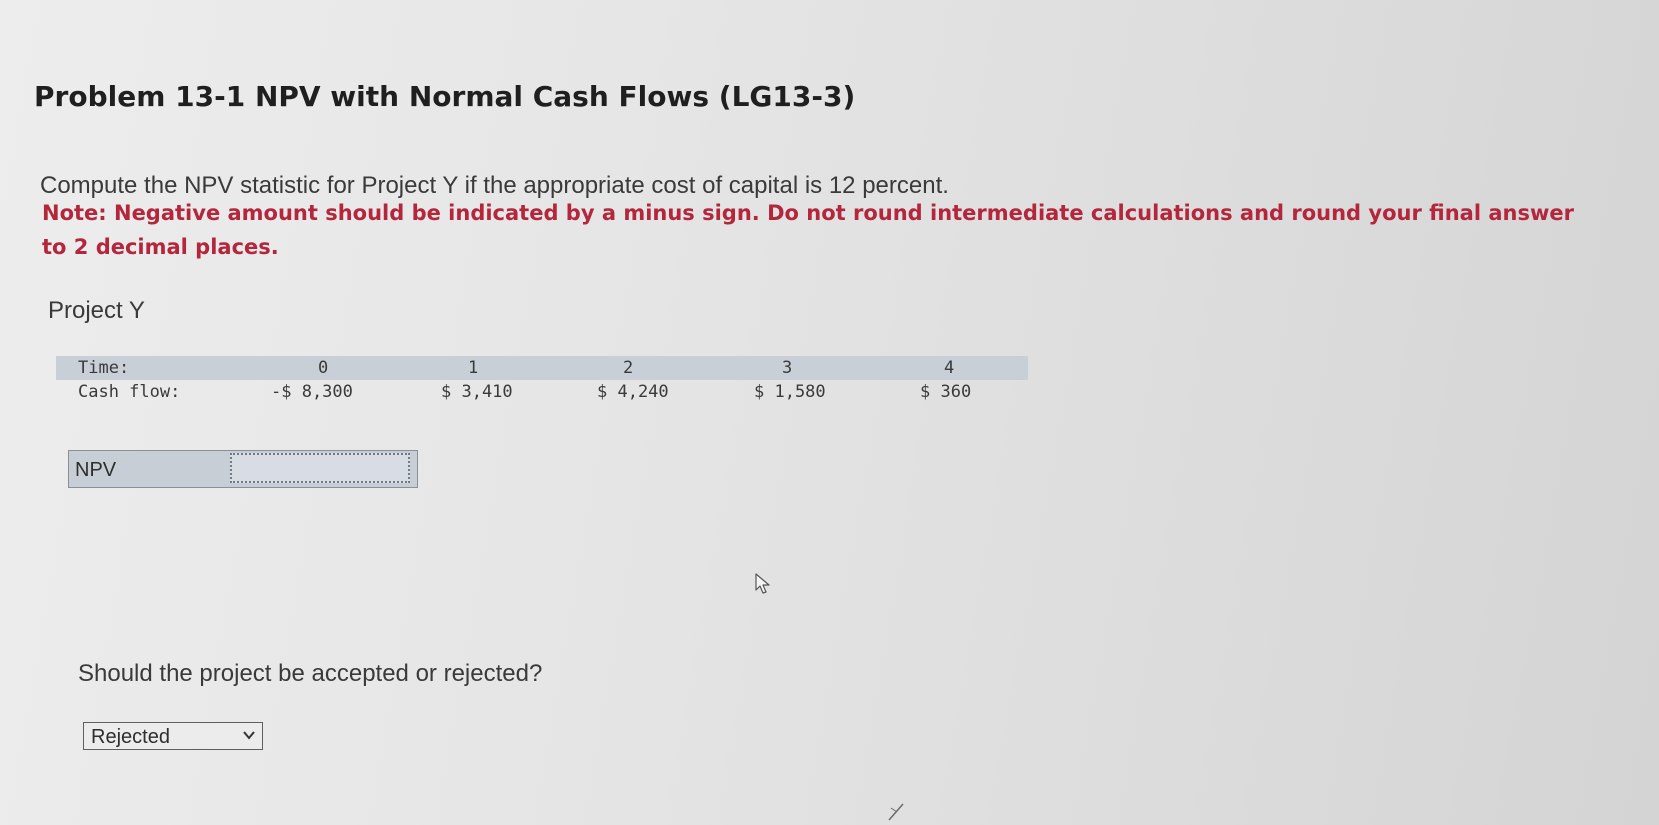 The image size is (1659, 825). What do you see at coordinates (949, 368) in the screenshot?
I see `period-4: 4` at bounding box center [949, 368].